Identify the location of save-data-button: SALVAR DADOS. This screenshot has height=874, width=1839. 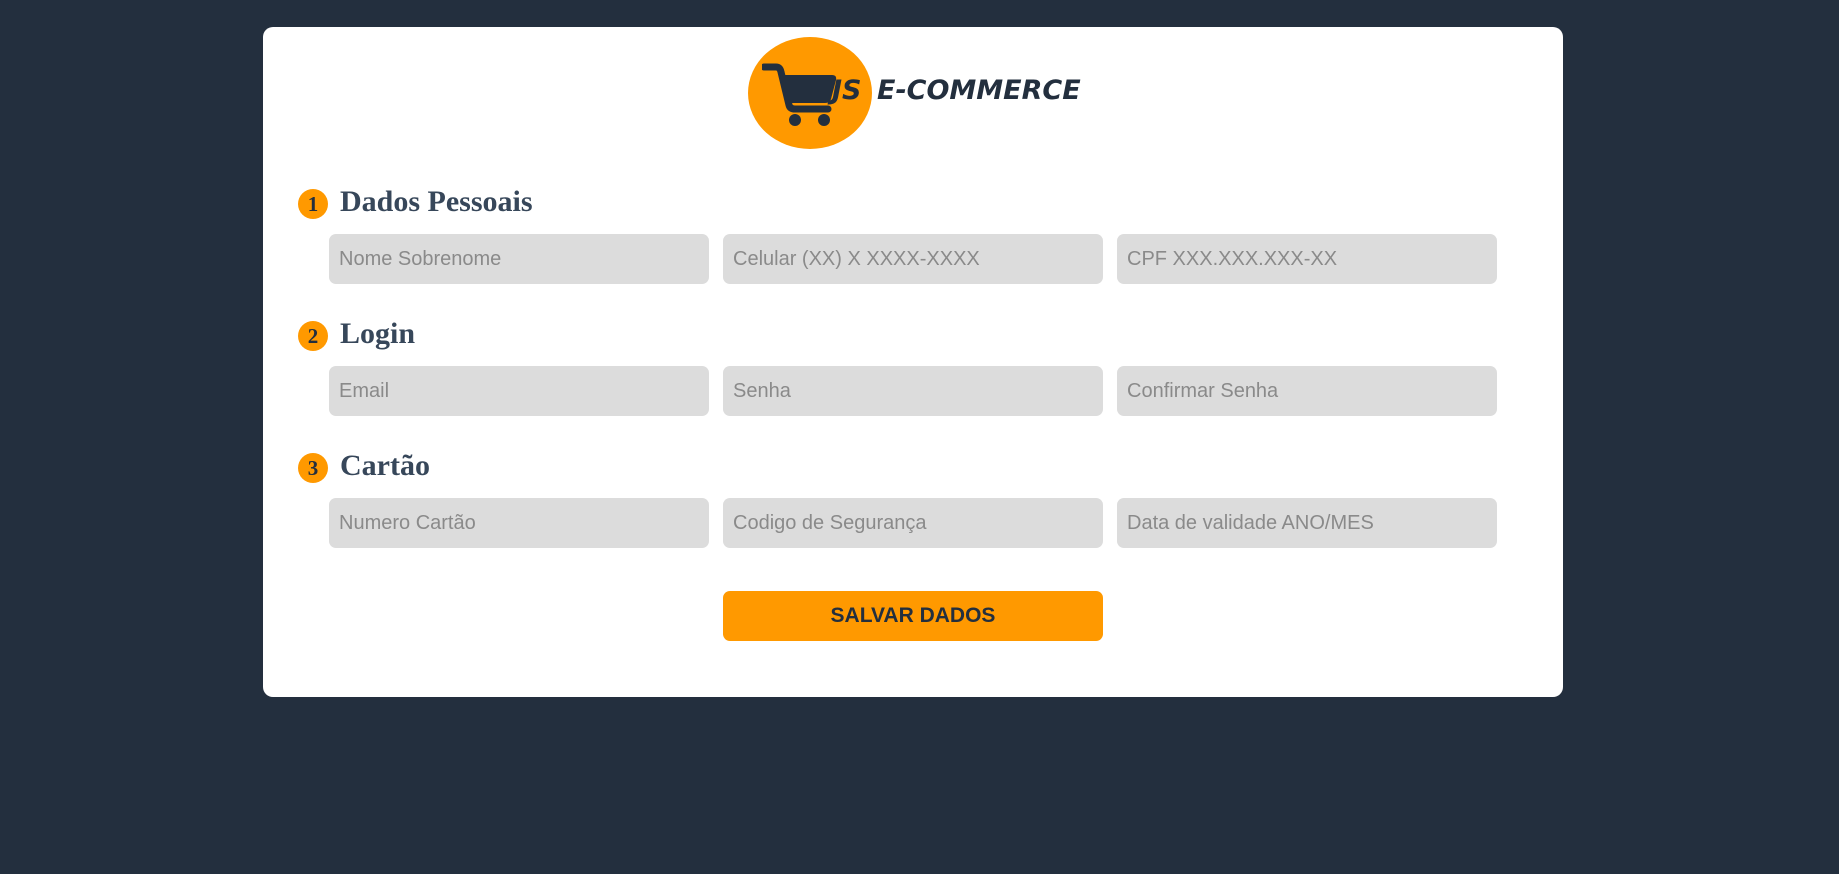
(913, 616).